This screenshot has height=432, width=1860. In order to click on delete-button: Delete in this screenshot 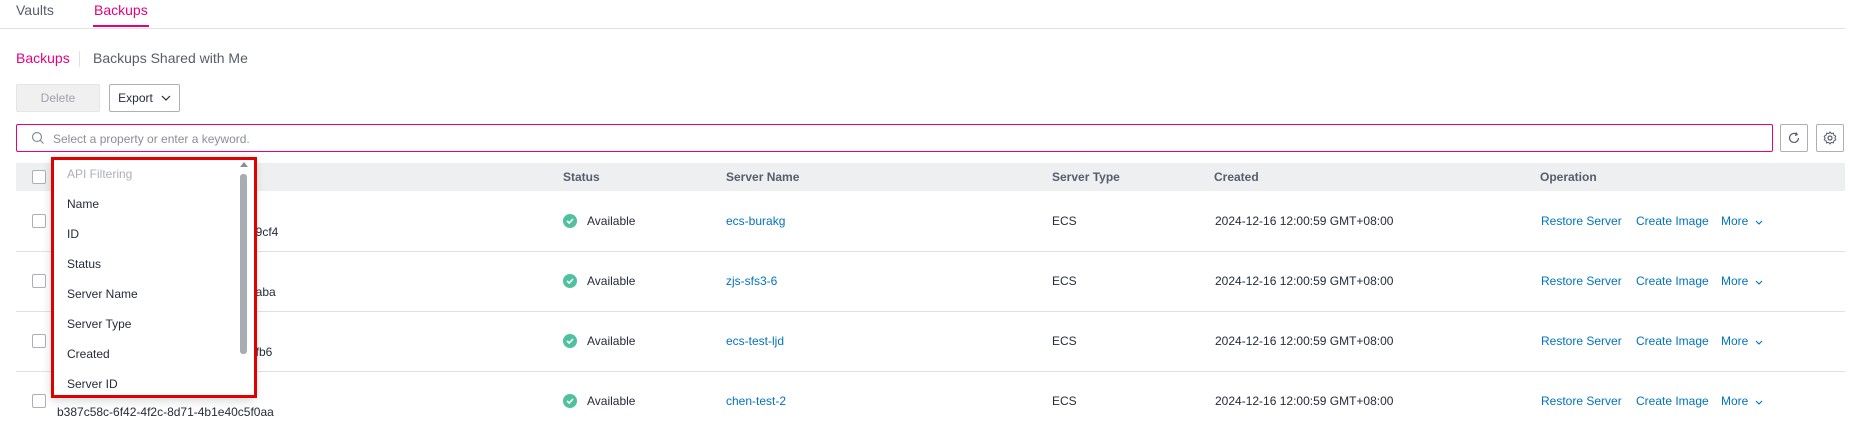, I will do `click(58, 98)`.